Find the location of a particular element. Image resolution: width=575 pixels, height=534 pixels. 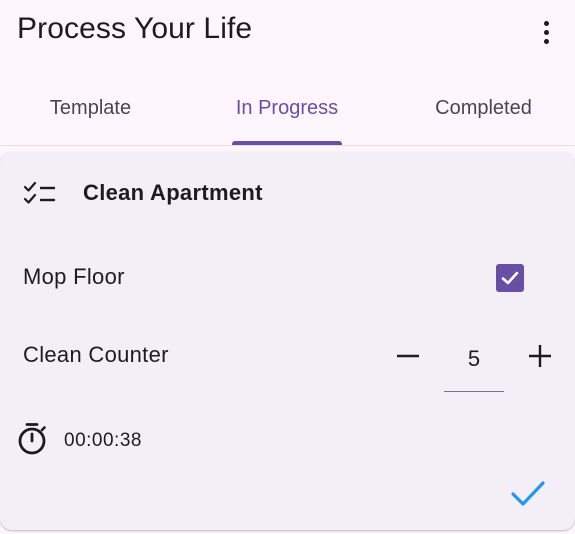

app-bar: Process Your Life is located at coordinates (287, 32).